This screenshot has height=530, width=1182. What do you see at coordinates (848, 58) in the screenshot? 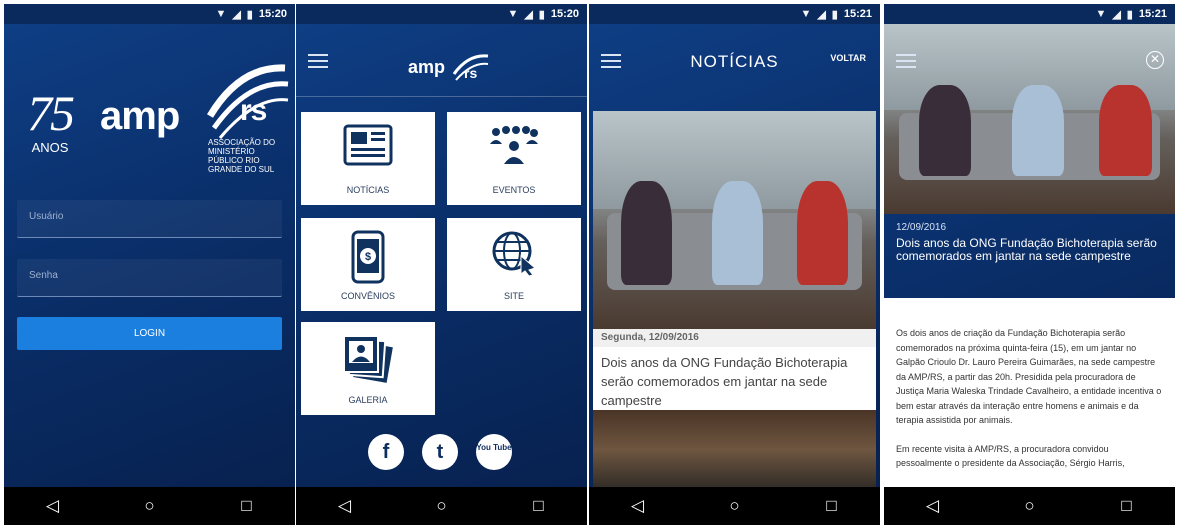
I see `back-button: VOLTAR` at bounding box center [848, 58].